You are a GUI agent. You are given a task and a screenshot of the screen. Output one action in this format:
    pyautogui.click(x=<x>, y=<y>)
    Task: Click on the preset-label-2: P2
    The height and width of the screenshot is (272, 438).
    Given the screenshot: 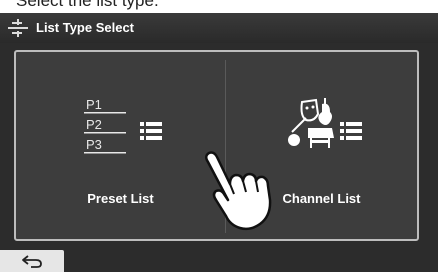 What is the action you would take?
    pyautogui.click(x=94, y=124)
    